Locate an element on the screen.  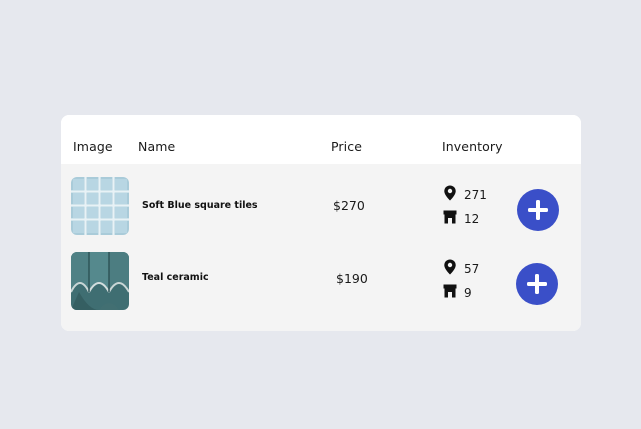
table-row: Soft Blue square tiles $270 271 12 is located at coordinates (321, 199).